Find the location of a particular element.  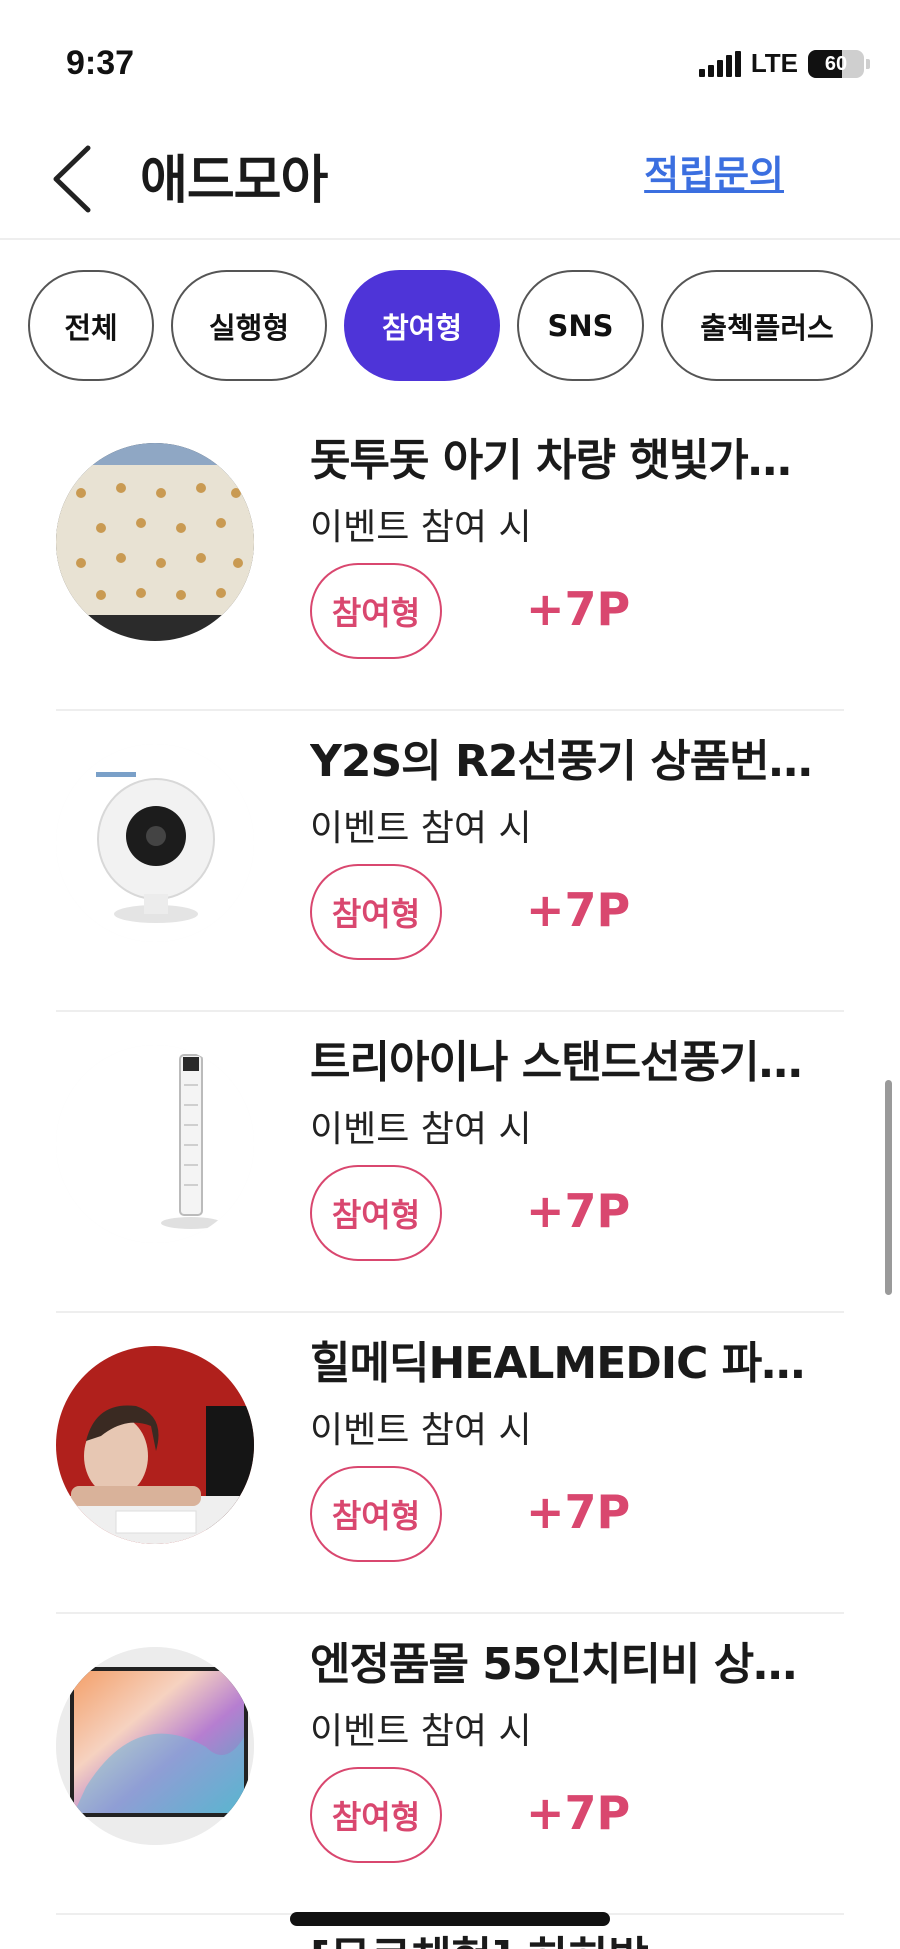

status-bar: 9:37 LTE 60 is located at coordinates (450, 60).